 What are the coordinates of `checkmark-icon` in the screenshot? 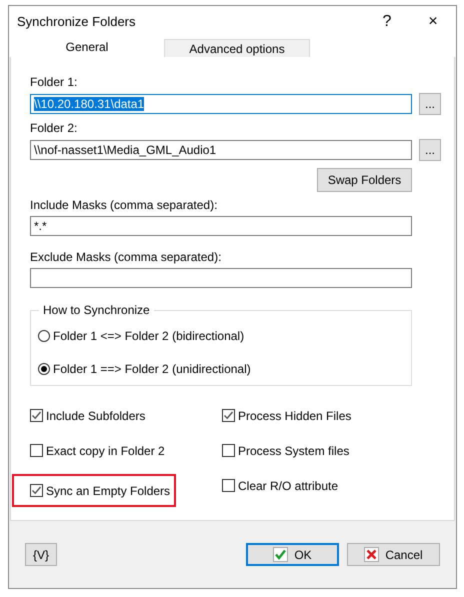 It's located at (280, 554).